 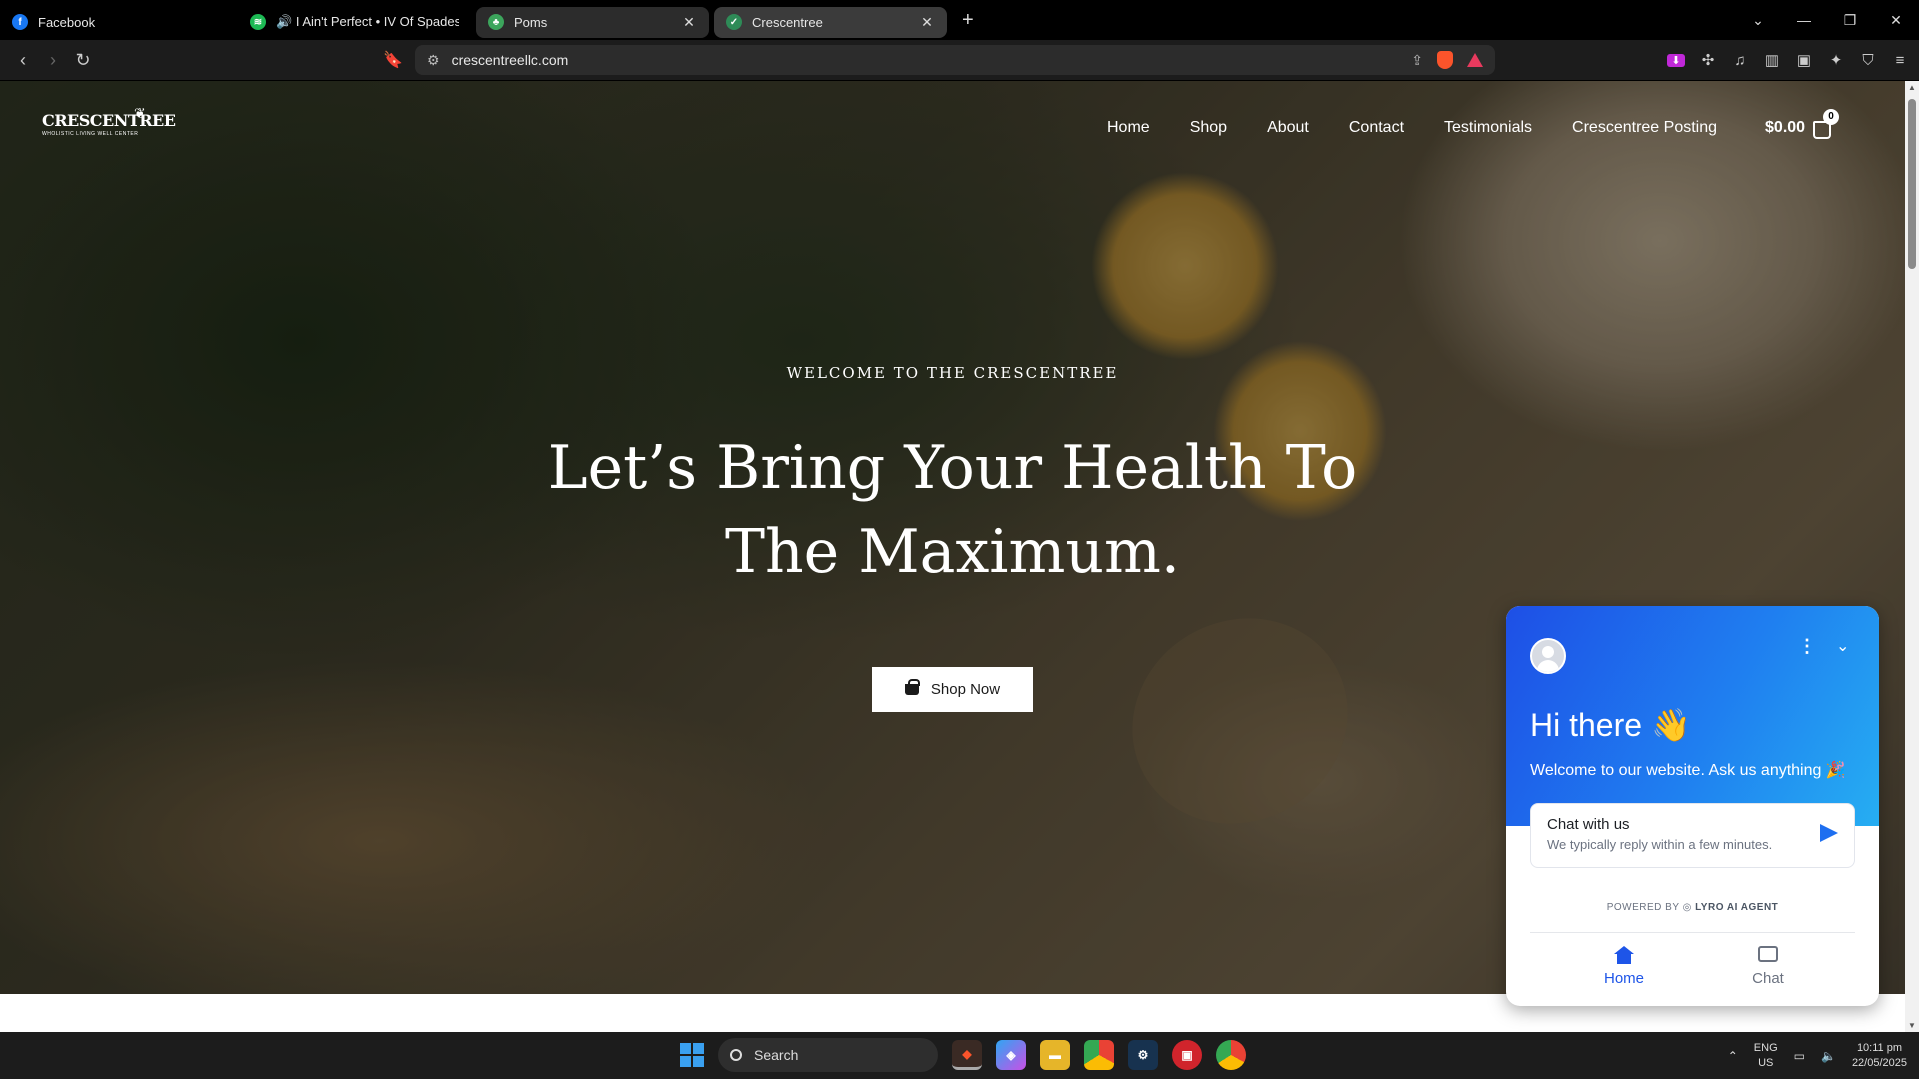 What do you see at coordinates (1128, 128) in the screenshot?
I see `nav-home: Home` at bounding box center [1128, 128].